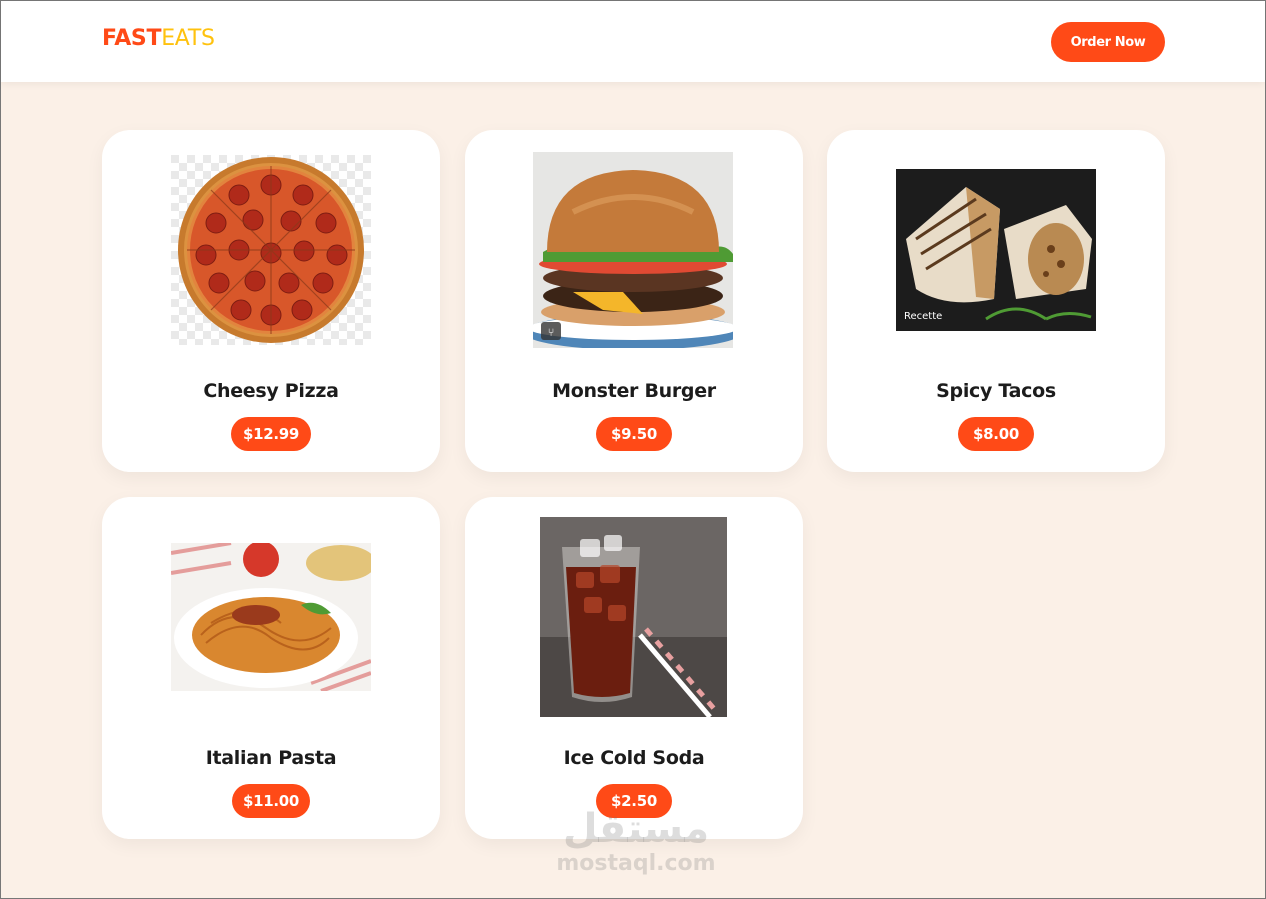 Image resolution: width=1266 pixels, height=899 pixels. Describe the element at coordinates (1108, 42) in the screenshot. I see `order-now-button: Order Now` at that location.